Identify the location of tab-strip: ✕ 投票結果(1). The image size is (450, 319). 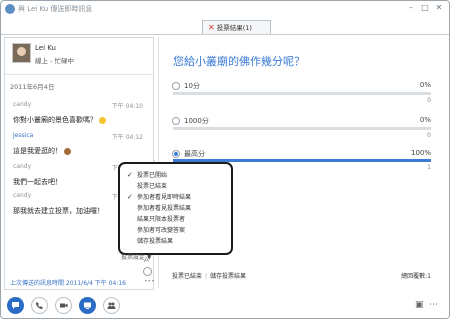
(225, 26).